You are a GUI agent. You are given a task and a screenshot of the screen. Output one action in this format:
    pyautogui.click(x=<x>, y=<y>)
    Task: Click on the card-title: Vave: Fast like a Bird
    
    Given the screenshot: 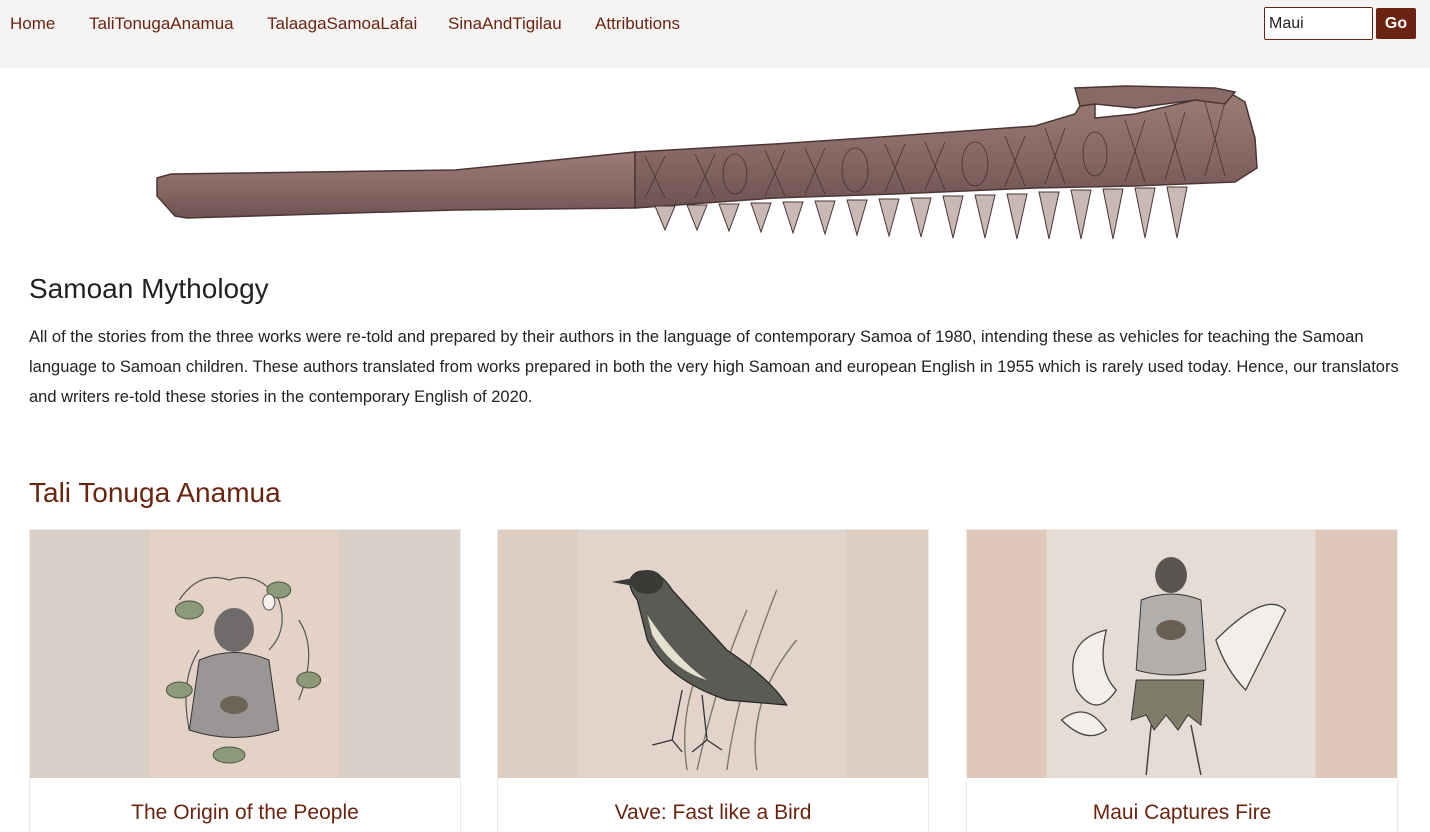 What is the action you would take?
    pyautogui.click(x=713, y=813)
    